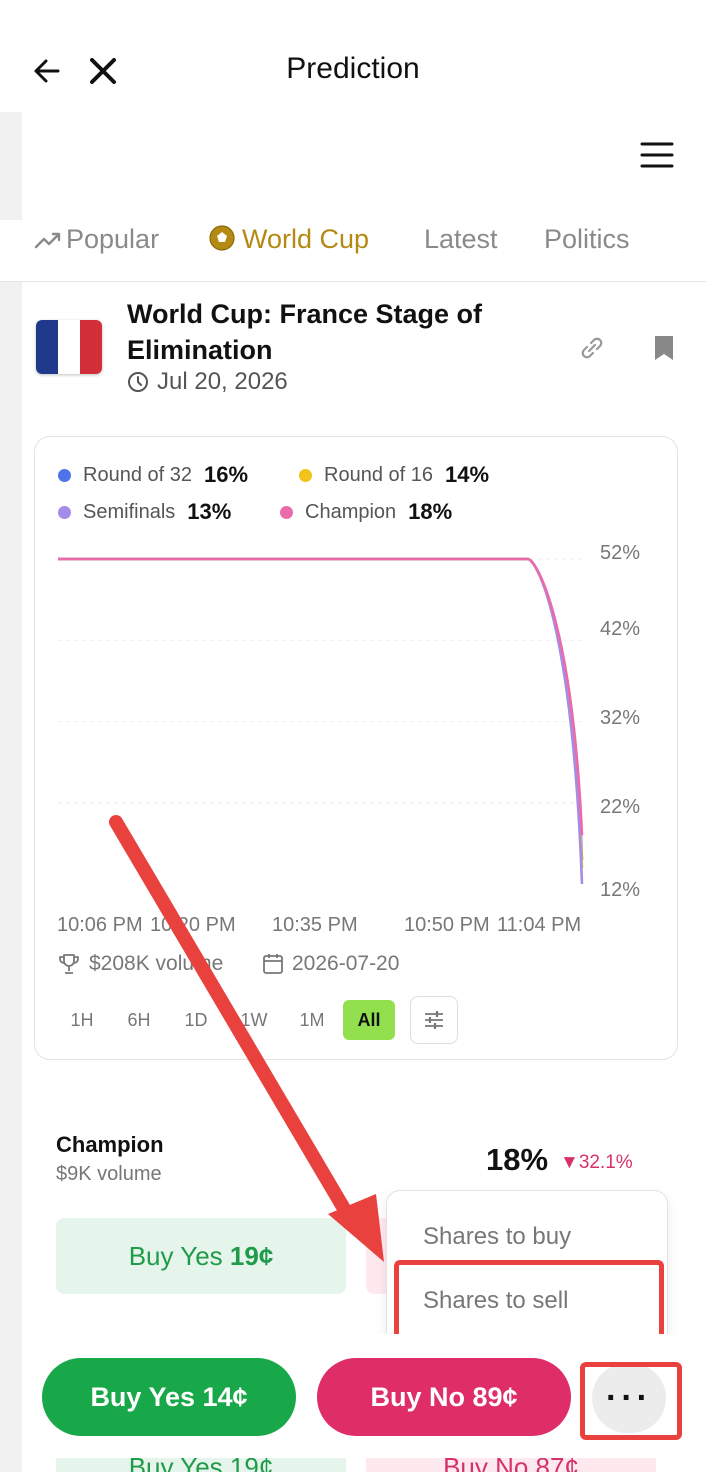 Image resolution: width=706 pixels, height=1472 pixels. Describe the element at coordinates (312, 1020) in the screenshot. I see `range-1m: 1M` at that location.